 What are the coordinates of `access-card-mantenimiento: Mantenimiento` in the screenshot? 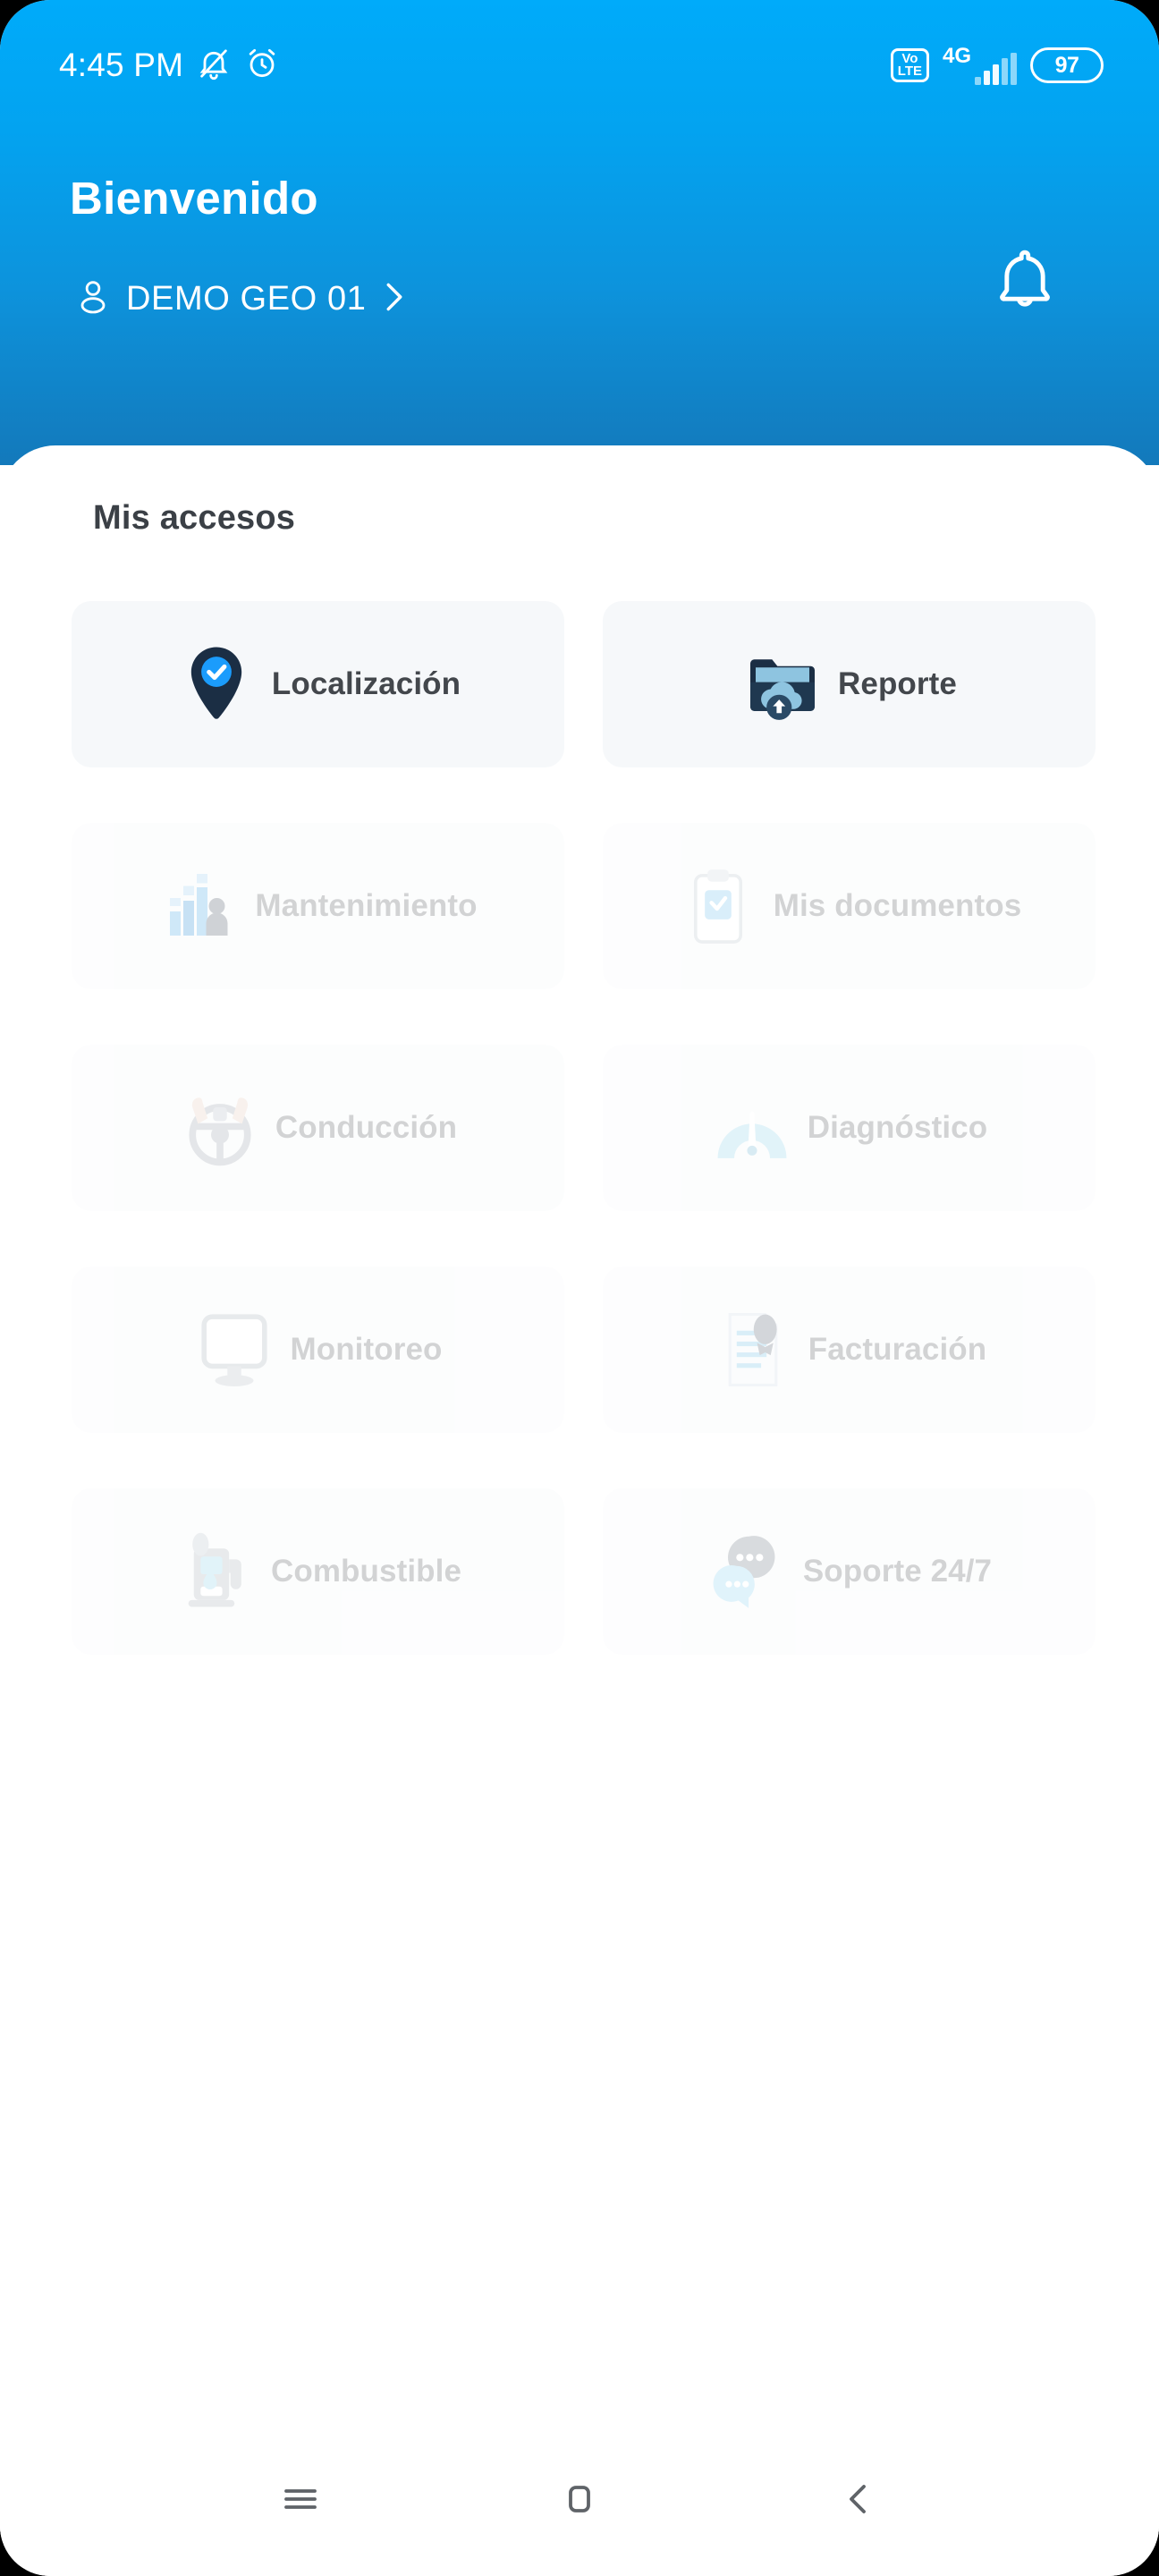 It's located at (318, 906).